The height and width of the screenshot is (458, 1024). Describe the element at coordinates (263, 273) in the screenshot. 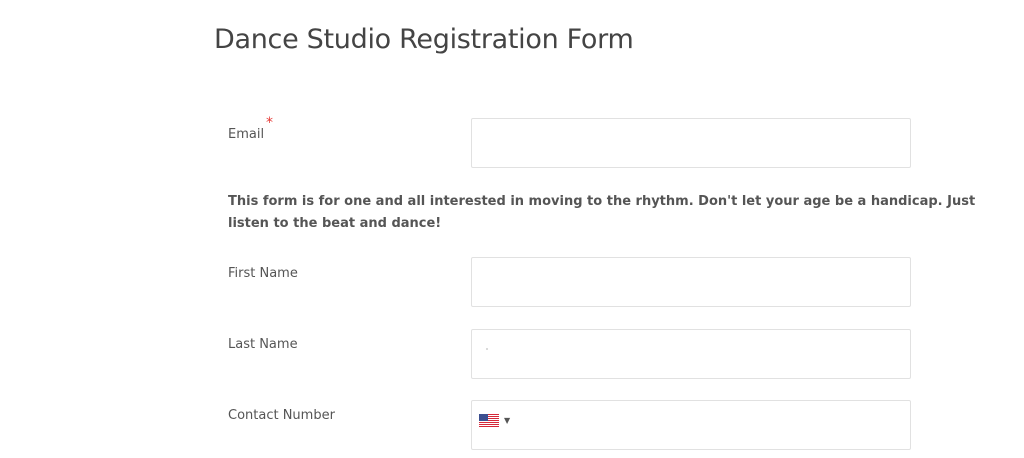

I see `first-name-label: First Name` at that location.